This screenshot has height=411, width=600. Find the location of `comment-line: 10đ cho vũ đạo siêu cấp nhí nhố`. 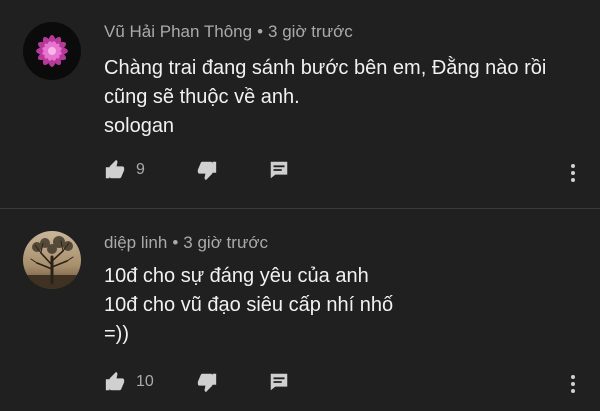

comment-line: 10đ cho vũ đạo siêu cấp nhí nhố is located at coordinates (249, 305).